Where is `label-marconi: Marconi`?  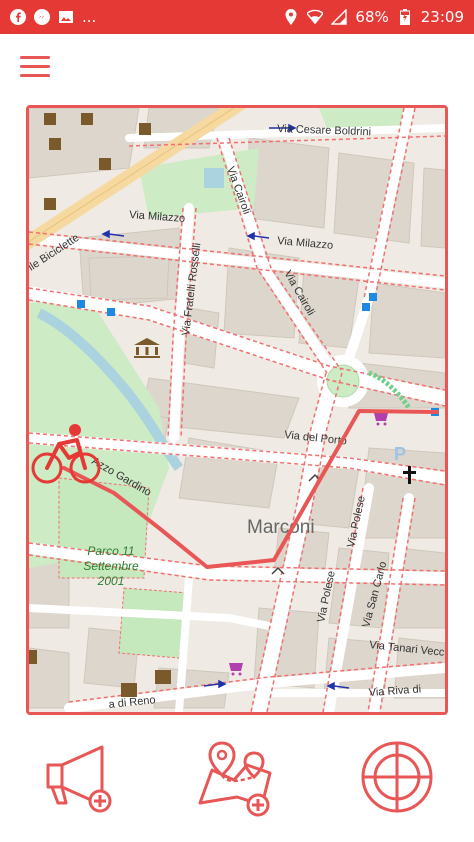
label-marconi: Marconi is located at coordinates (281, 527).